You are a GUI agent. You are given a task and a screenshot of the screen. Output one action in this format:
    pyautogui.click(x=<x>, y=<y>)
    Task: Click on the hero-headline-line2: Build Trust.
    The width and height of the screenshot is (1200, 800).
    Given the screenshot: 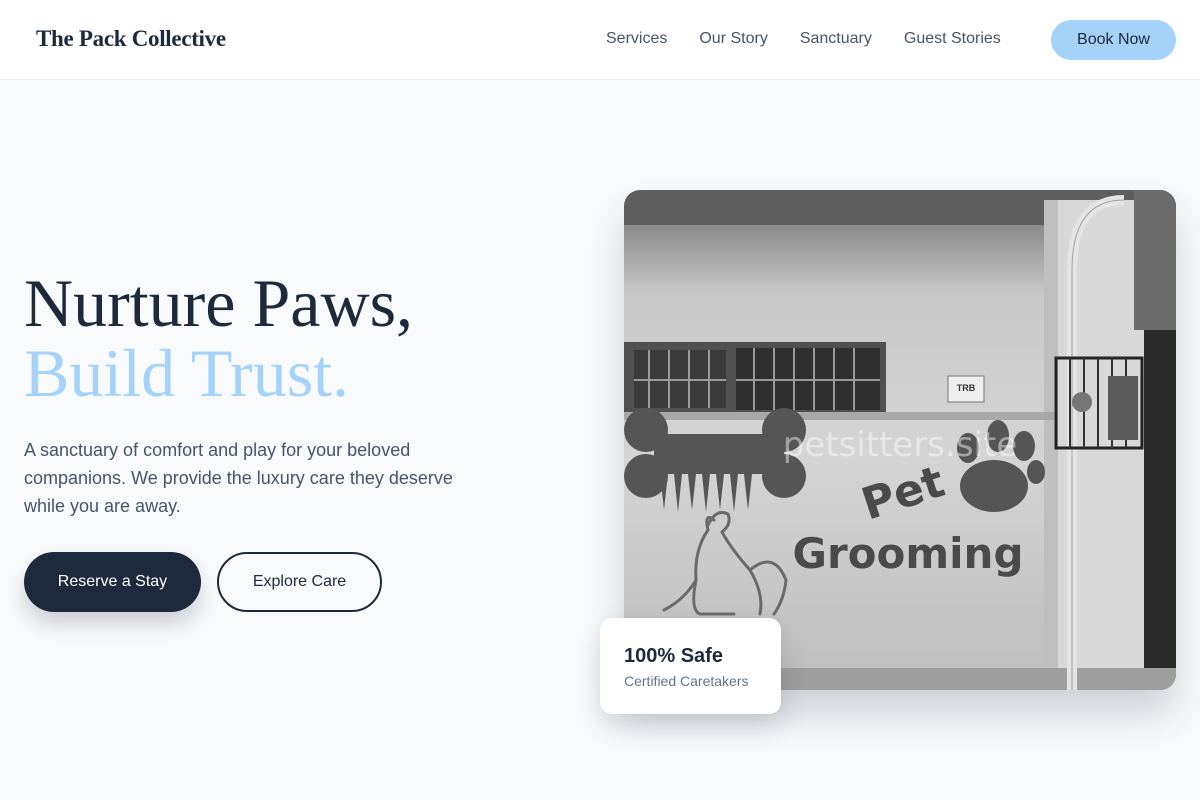 What is the action you would take?
    pyautogui.click(x=187, y=373)
    